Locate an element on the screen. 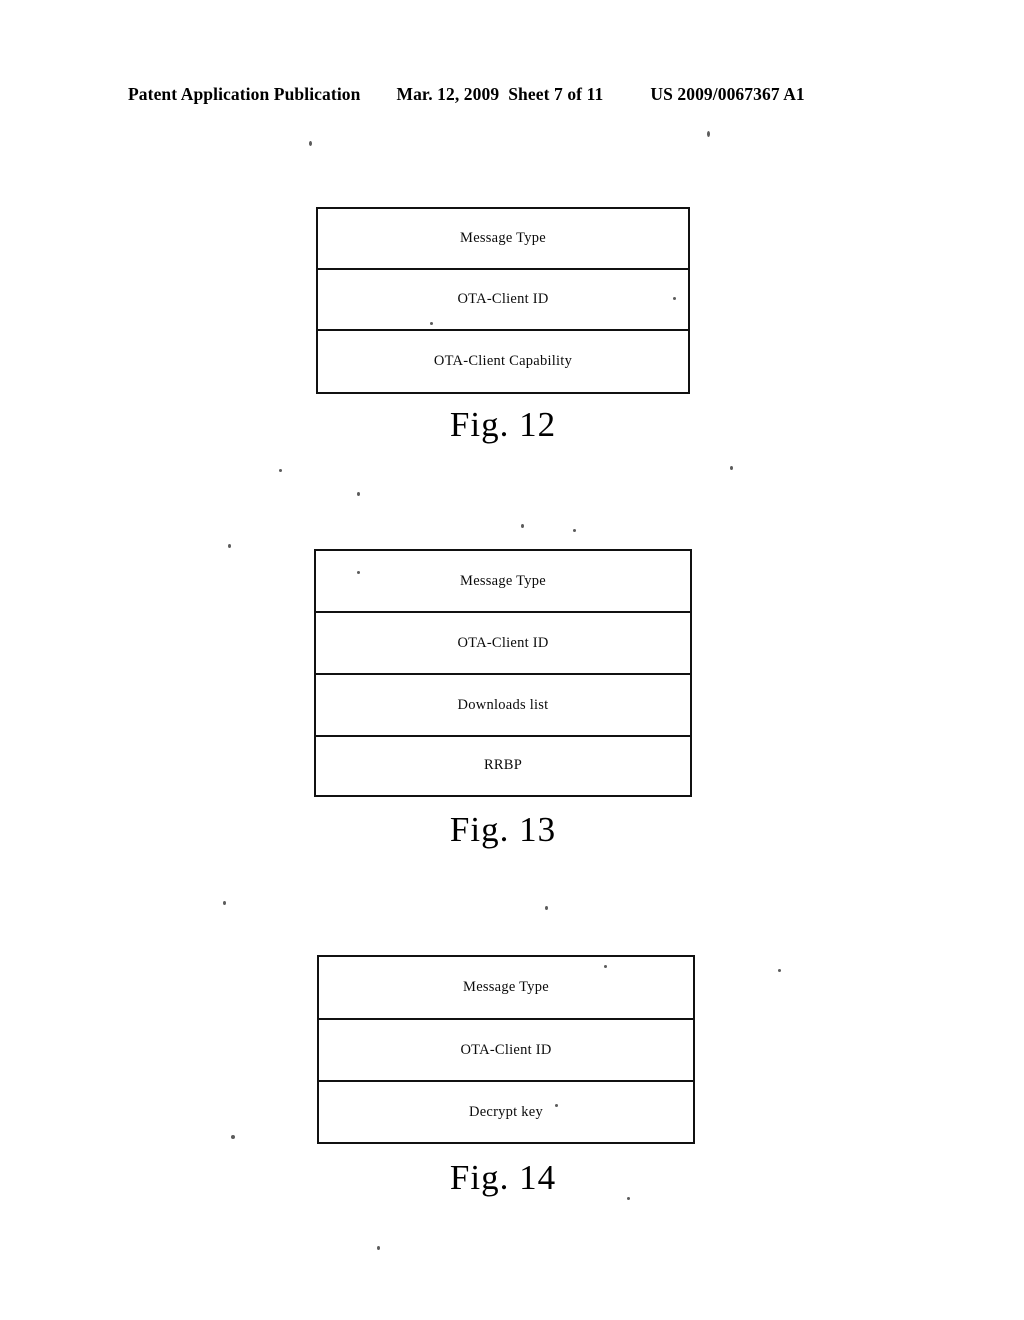 Image resolution: width=1024 pixels, height=1320 pixels. message-field-label: Decrypt key is located at coordinates (505, 1111).